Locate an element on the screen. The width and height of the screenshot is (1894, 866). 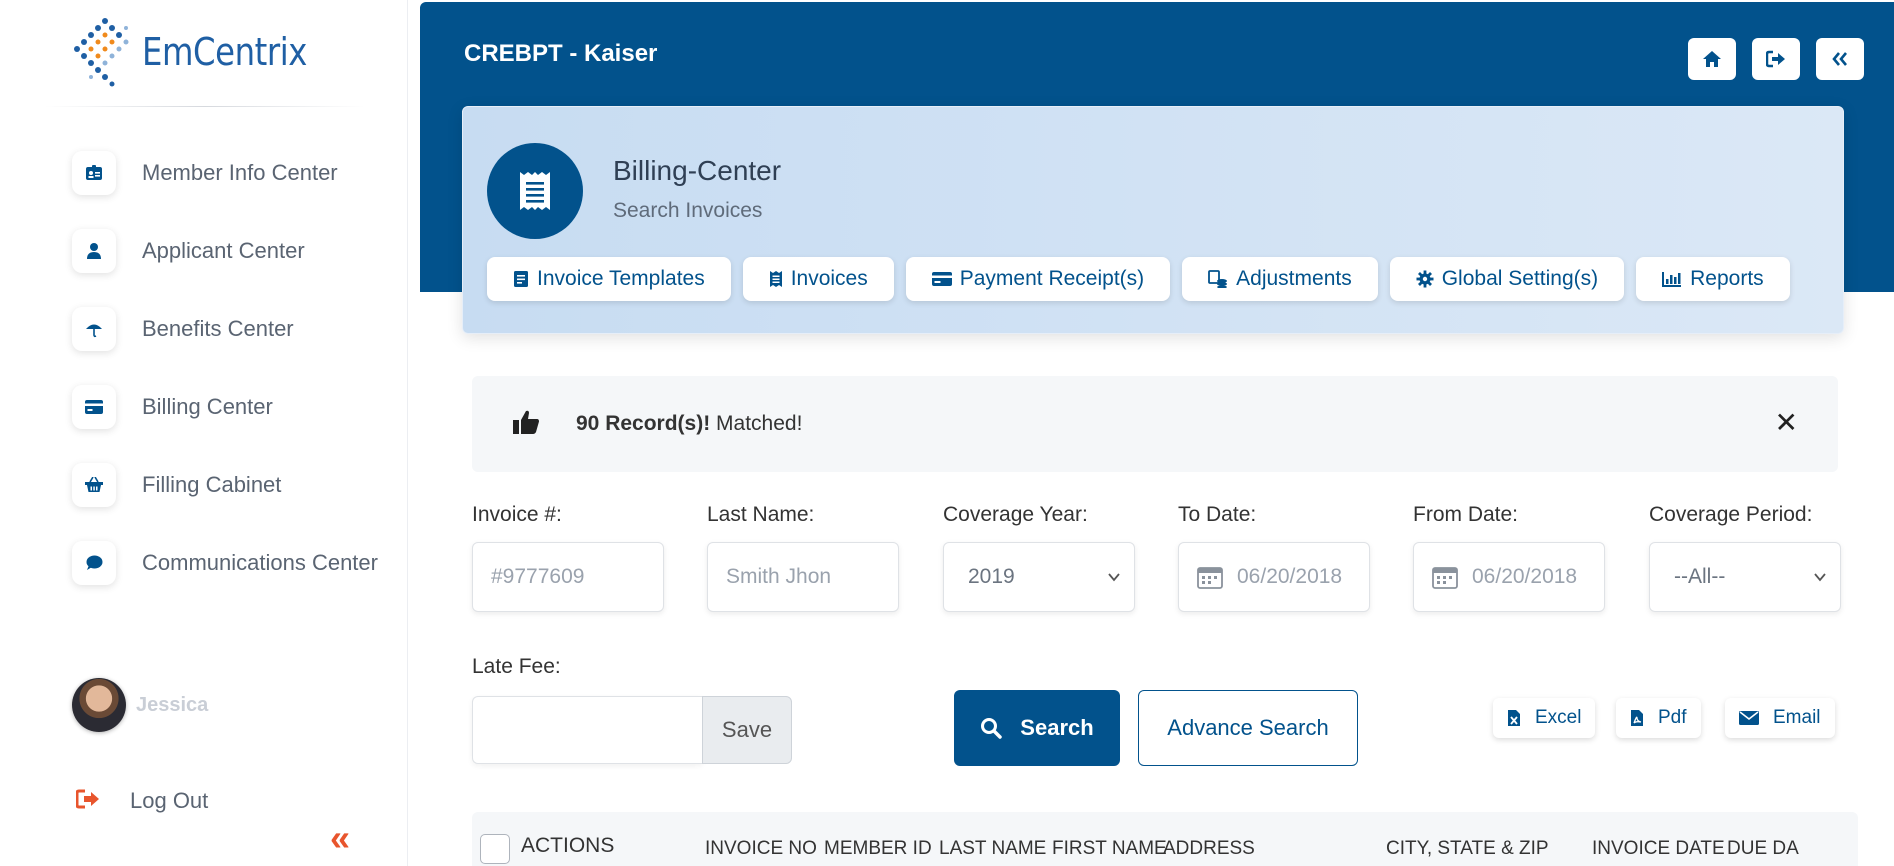
tab-payment-receipts: Payment Receipt(s) is located at coordinates (1038, 279).